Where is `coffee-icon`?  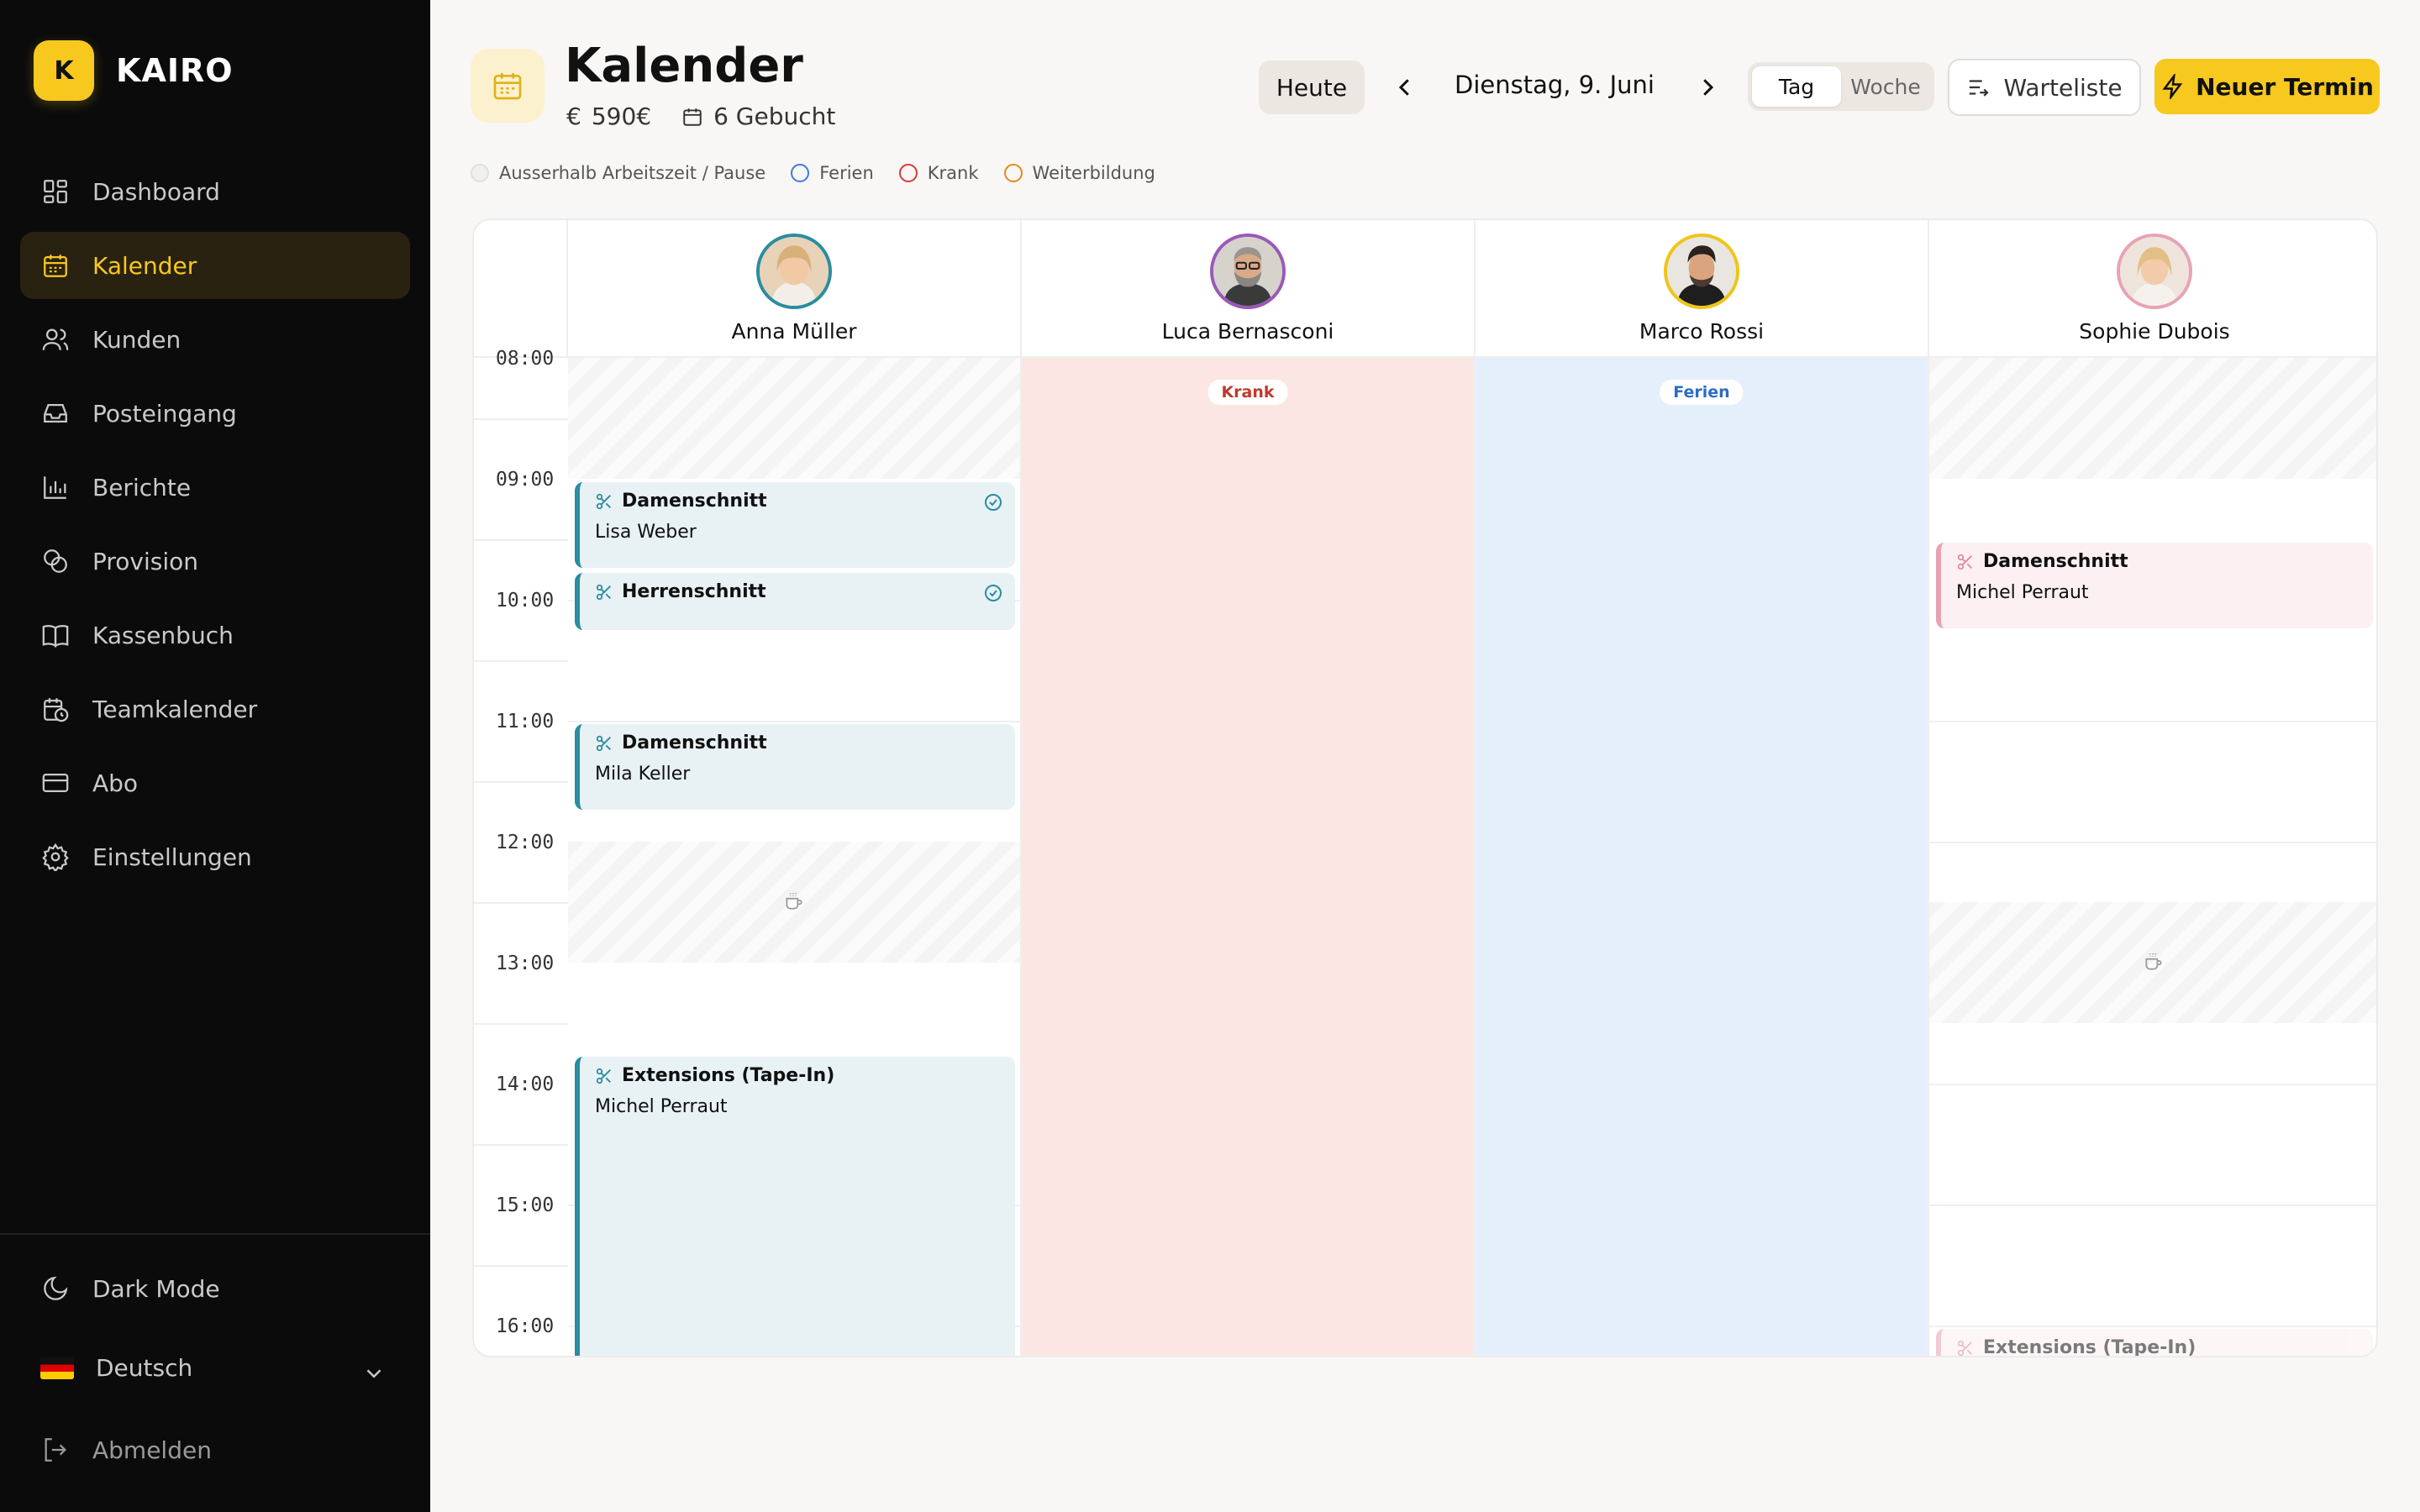
coffee-icon is located at coordinates (2154, 963).